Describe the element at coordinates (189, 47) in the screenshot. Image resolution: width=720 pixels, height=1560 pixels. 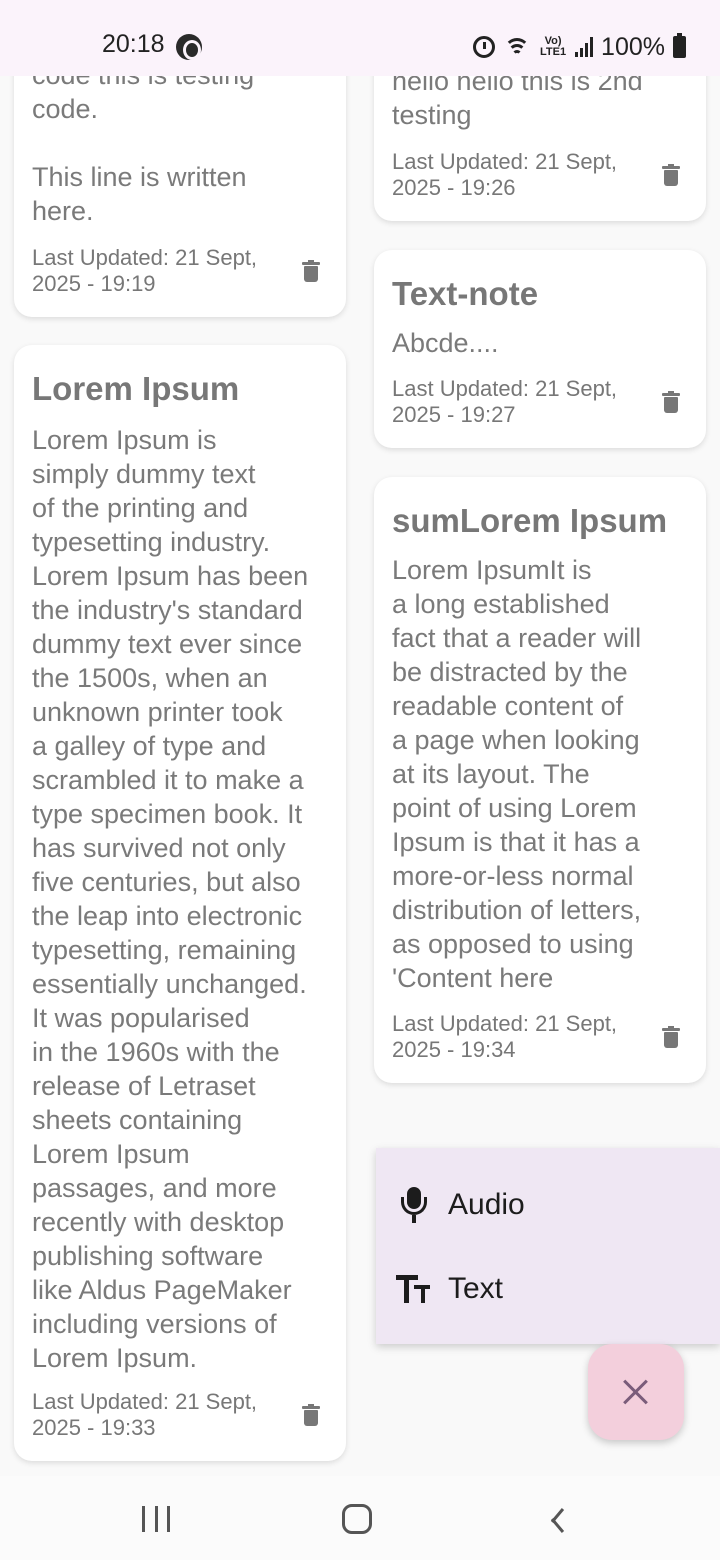
I see `messenger-icon` at that location.